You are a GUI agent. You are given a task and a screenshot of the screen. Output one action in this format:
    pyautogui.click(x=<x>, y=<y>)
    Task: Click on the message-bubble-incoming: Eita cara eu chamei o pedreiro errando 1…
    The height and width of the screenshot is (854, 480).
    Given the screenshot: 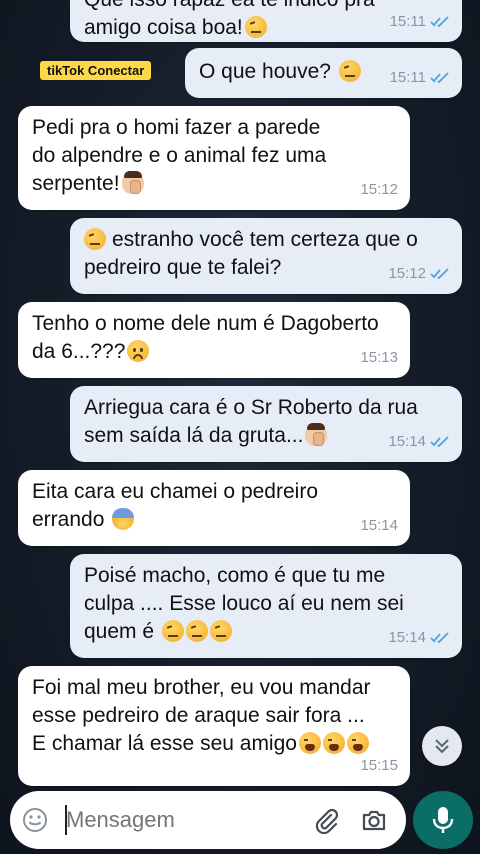 What is the action you would take?
    pyautogui.click(x=214, y=508)
    